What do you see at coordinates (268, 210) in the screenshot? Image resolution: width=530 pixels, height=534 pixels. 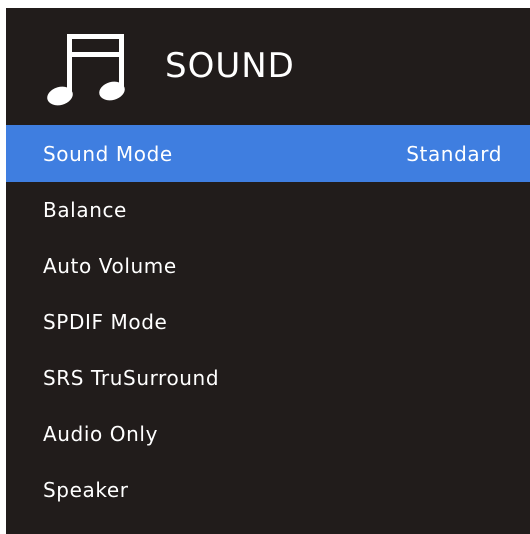 I see `menu-item-balance: Balance` at bounding box center [268, 210].